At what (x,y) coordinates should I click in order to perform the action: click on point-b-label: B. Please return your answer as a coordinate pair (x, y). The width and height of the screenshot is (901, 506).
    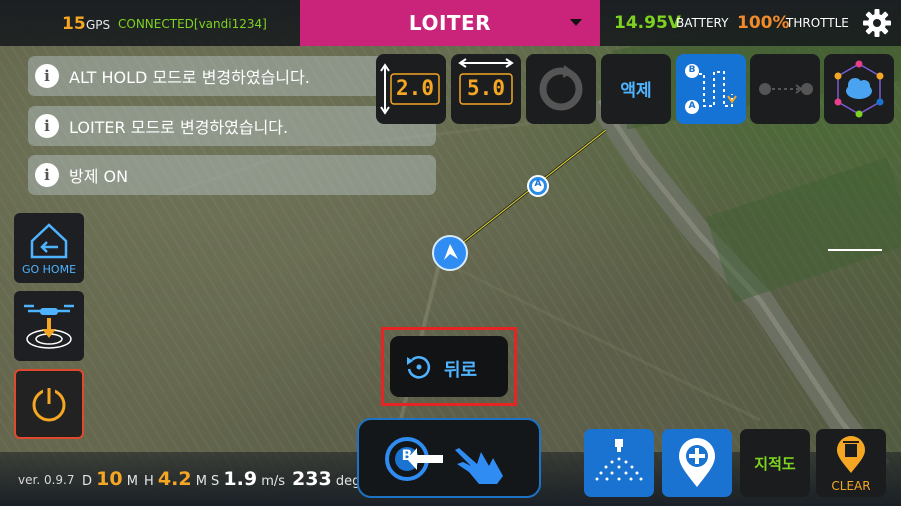
    Looking at the image, I should click on (407, 456).